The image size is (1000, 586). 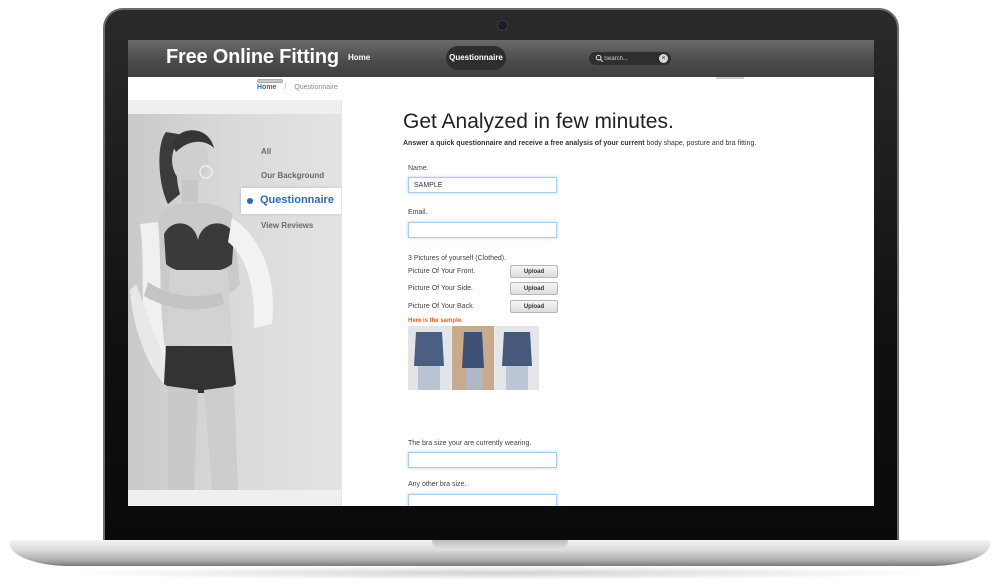 What do you see at coordinates (418, 212) in the screenshot?
I see `email-label: Email.` at bounding box center [418, 212].